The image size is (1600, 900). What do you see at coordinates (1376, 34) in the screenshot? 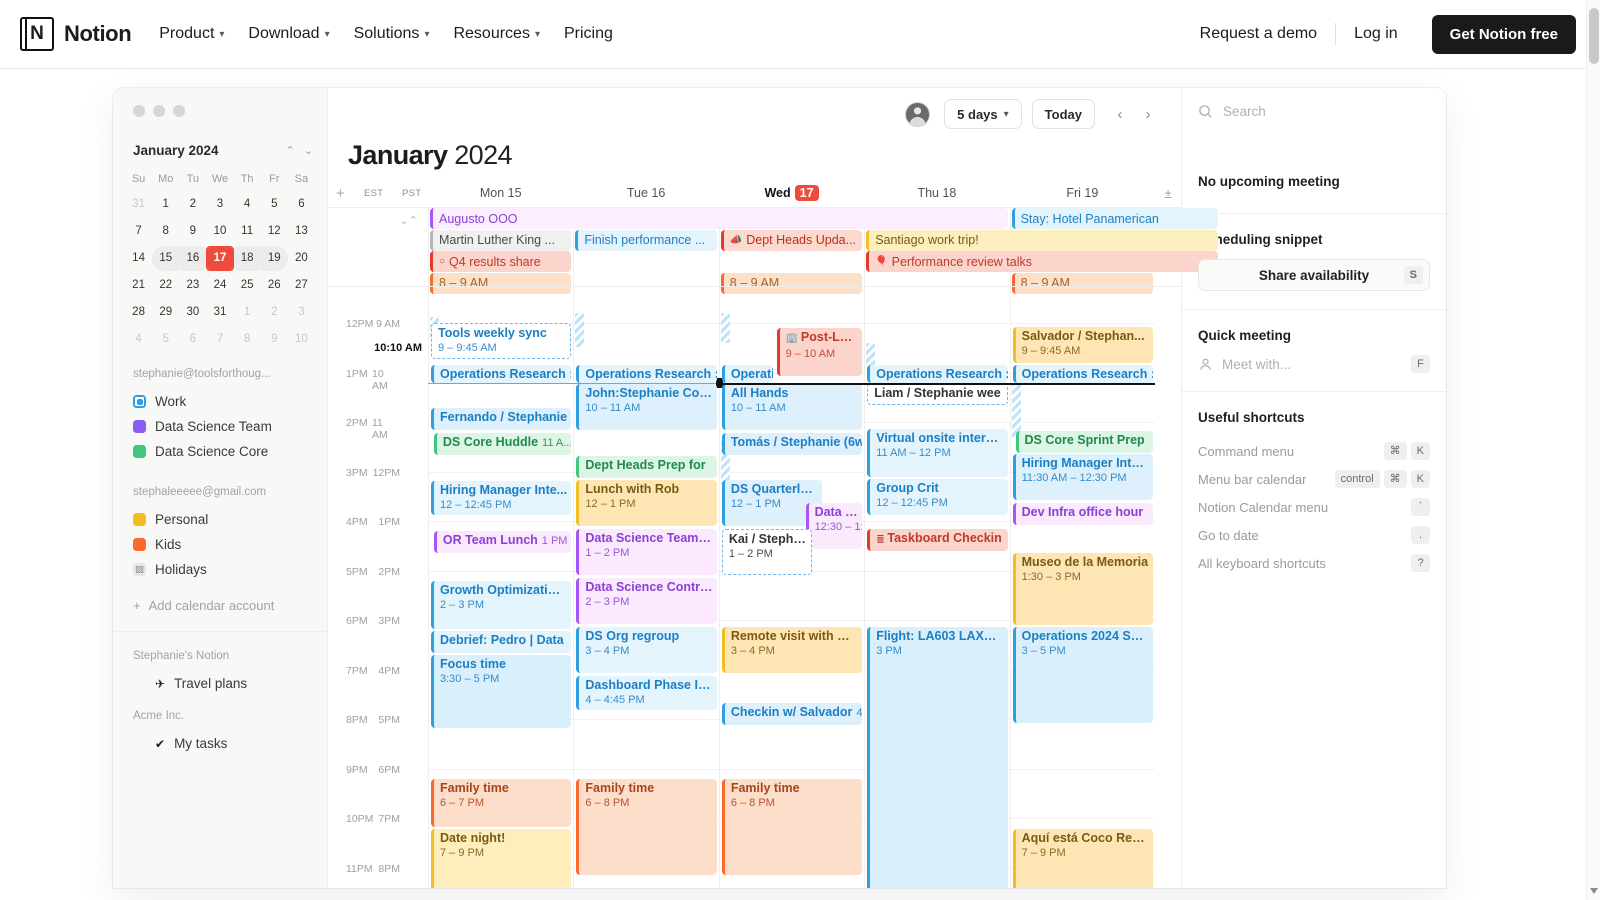
I see `login-link: Log in` at bounding box center [1376, 34].